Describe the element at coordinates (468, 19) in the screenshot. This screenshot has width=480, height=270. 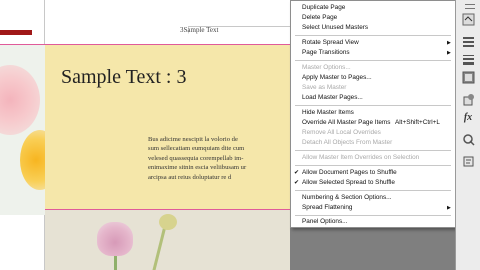
I see `layers-panel-icon` at that location.